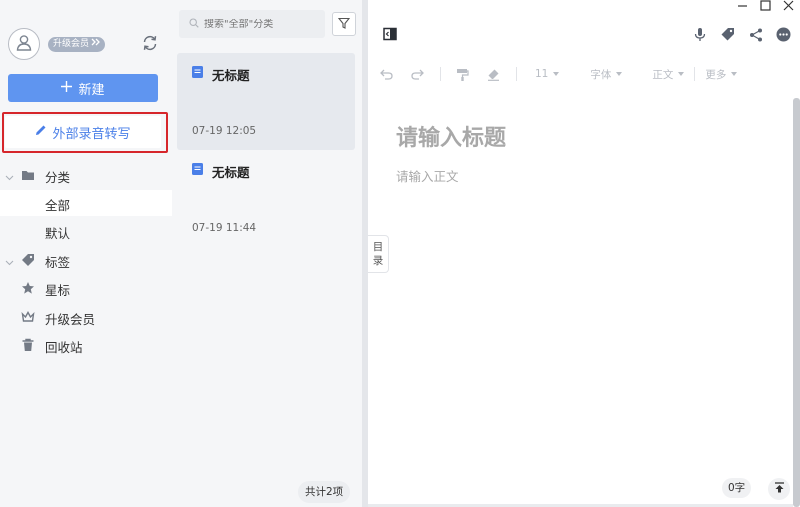 The height and width of the screenshot is (507, 800). I want to click on filter-button, so click(344, 24).